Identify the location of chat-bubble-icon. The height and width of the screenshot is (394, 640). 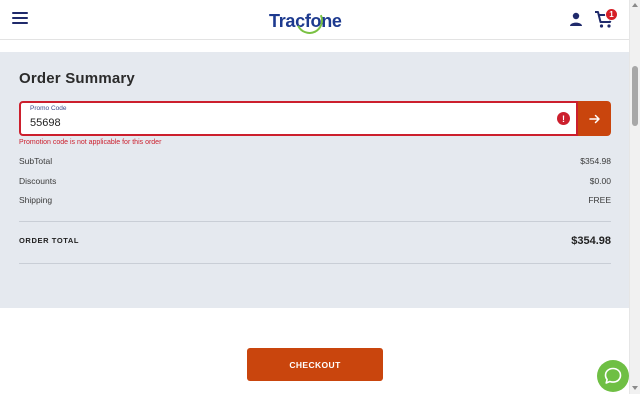
(613, 375).